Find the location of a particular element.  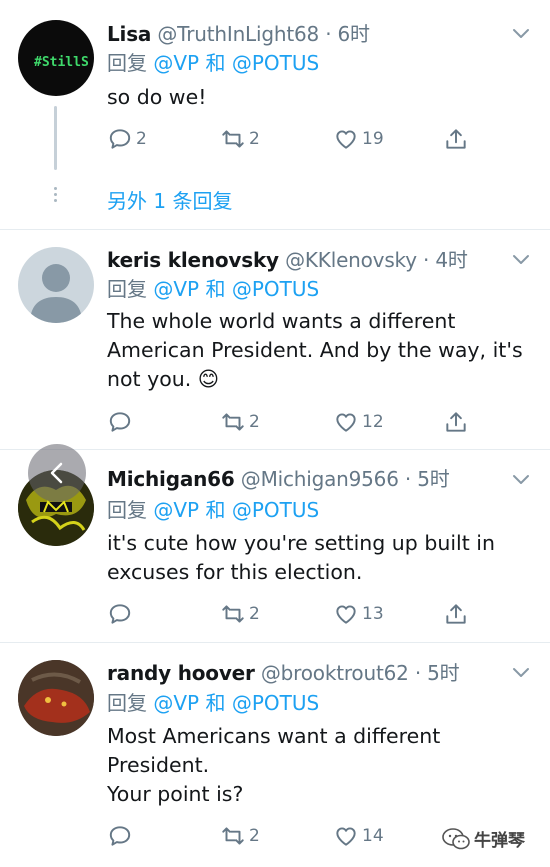

reply-count: 2 is located at coordinates (141, 139).